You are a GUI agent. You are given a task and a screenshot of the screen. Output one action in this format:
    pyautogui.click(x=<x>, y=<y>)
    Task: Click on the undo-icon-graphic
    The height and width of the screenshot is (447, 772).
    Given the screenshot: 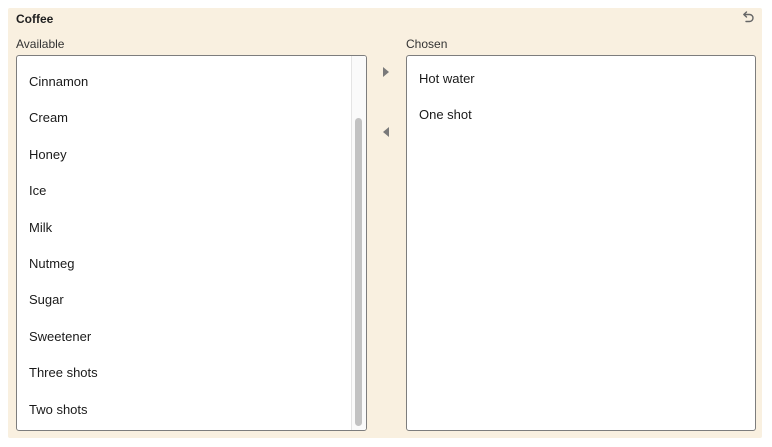 What is the action you would take?
    pyautogui.click(x=748, y=17)
    